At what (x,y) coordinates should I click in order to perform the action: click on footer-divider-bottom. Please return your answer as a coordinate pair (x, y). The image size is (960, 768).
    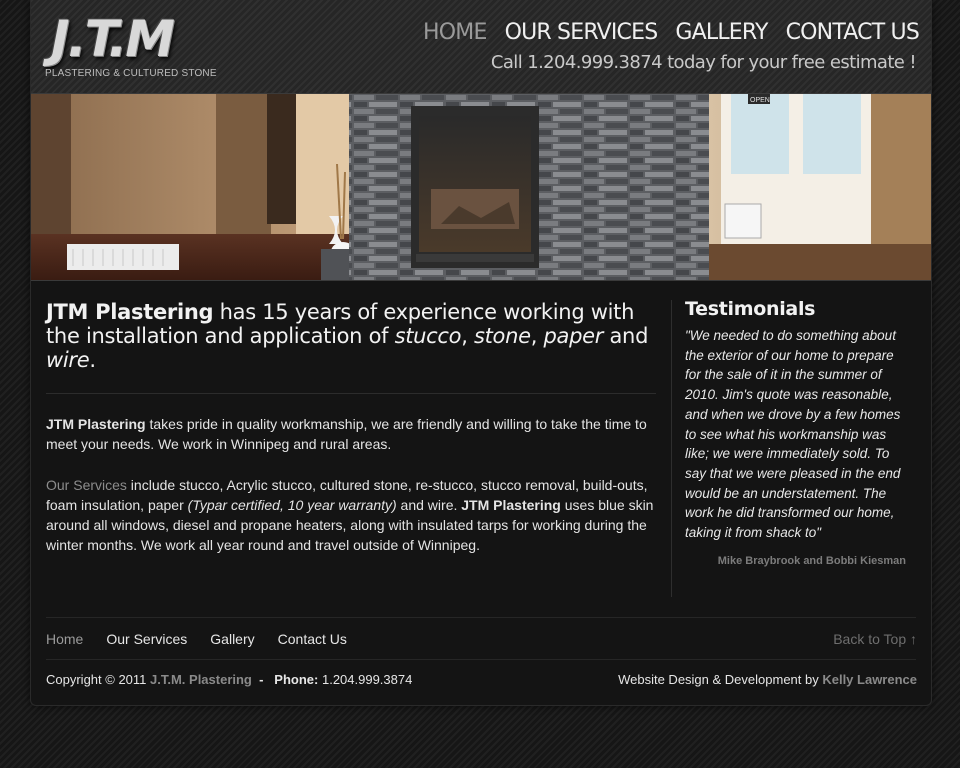
    Looking at the image, I should click on (481, 659).